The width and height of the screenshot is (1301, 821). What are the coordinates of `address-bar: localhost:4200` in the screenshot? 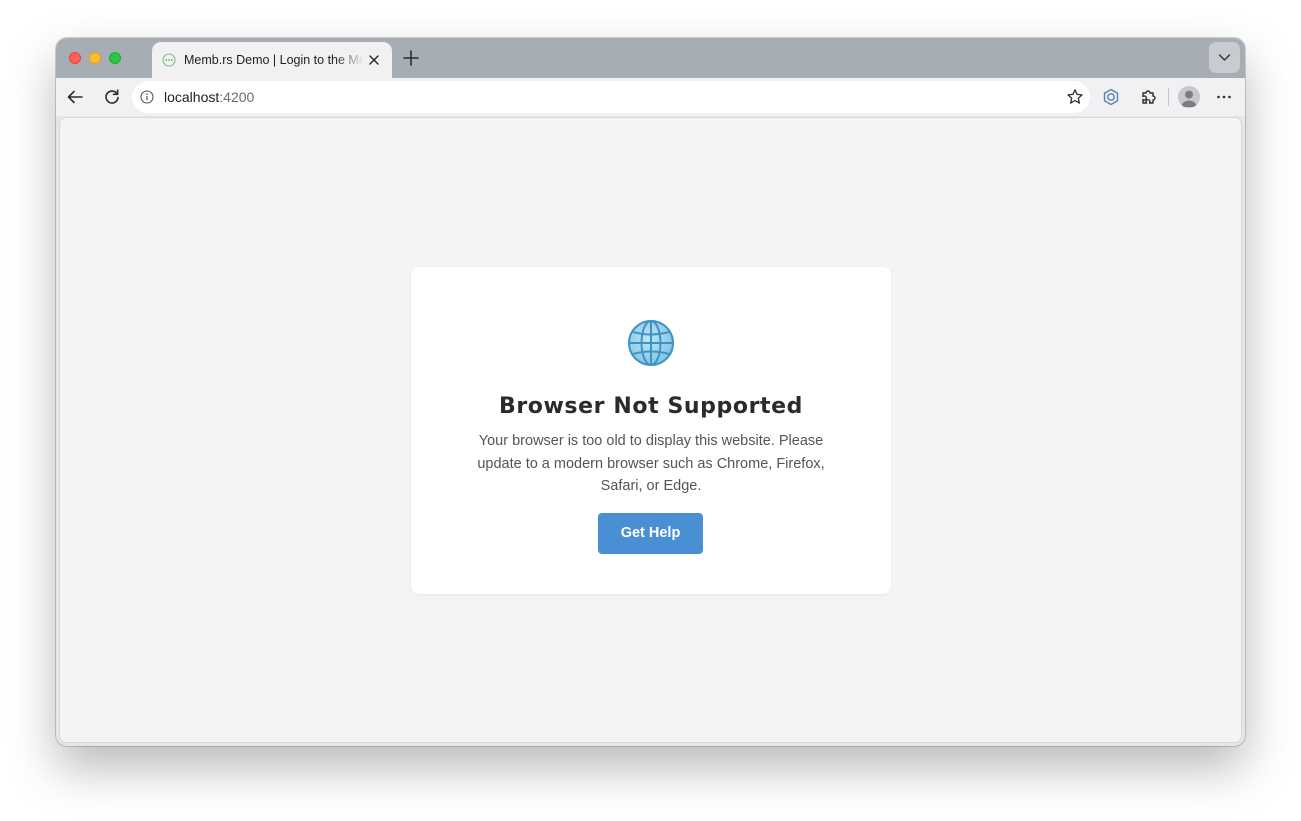 It's located at (611, 97).